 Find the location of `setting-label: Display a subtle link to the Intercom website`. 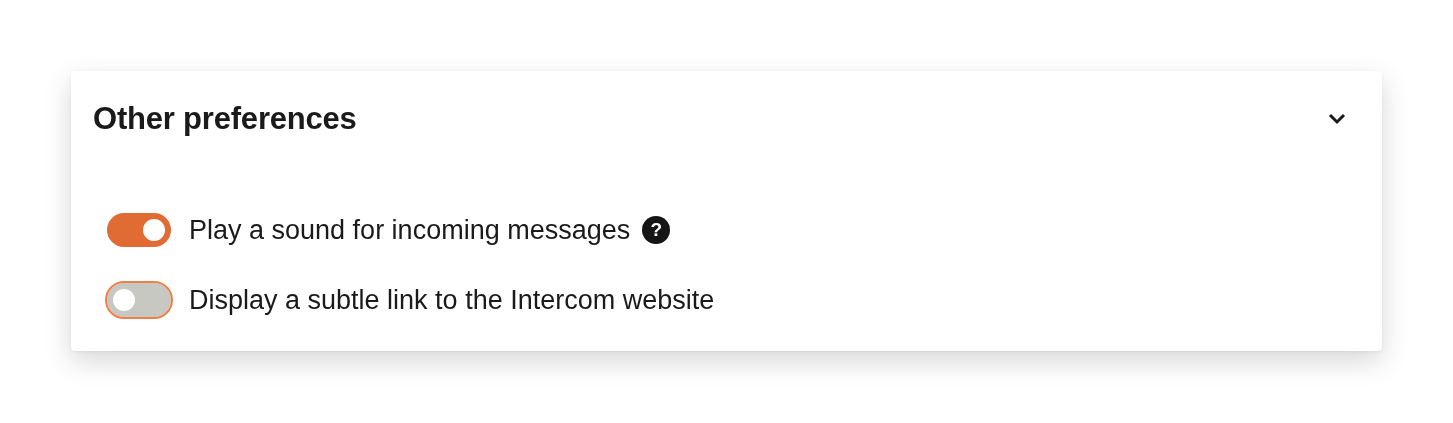

setting-label: Display a subtle link to the Intercom website is located at coordinates (452, 300).